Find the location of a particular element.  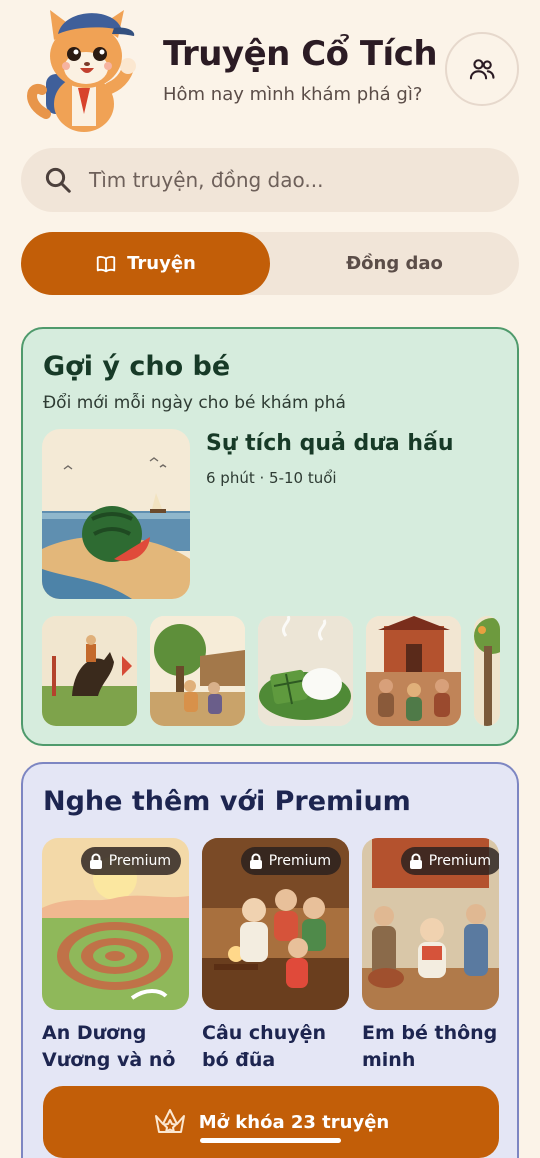

unlock-premium-button: Mở khóa 23 truyện is located at coordinates (271, 1122).